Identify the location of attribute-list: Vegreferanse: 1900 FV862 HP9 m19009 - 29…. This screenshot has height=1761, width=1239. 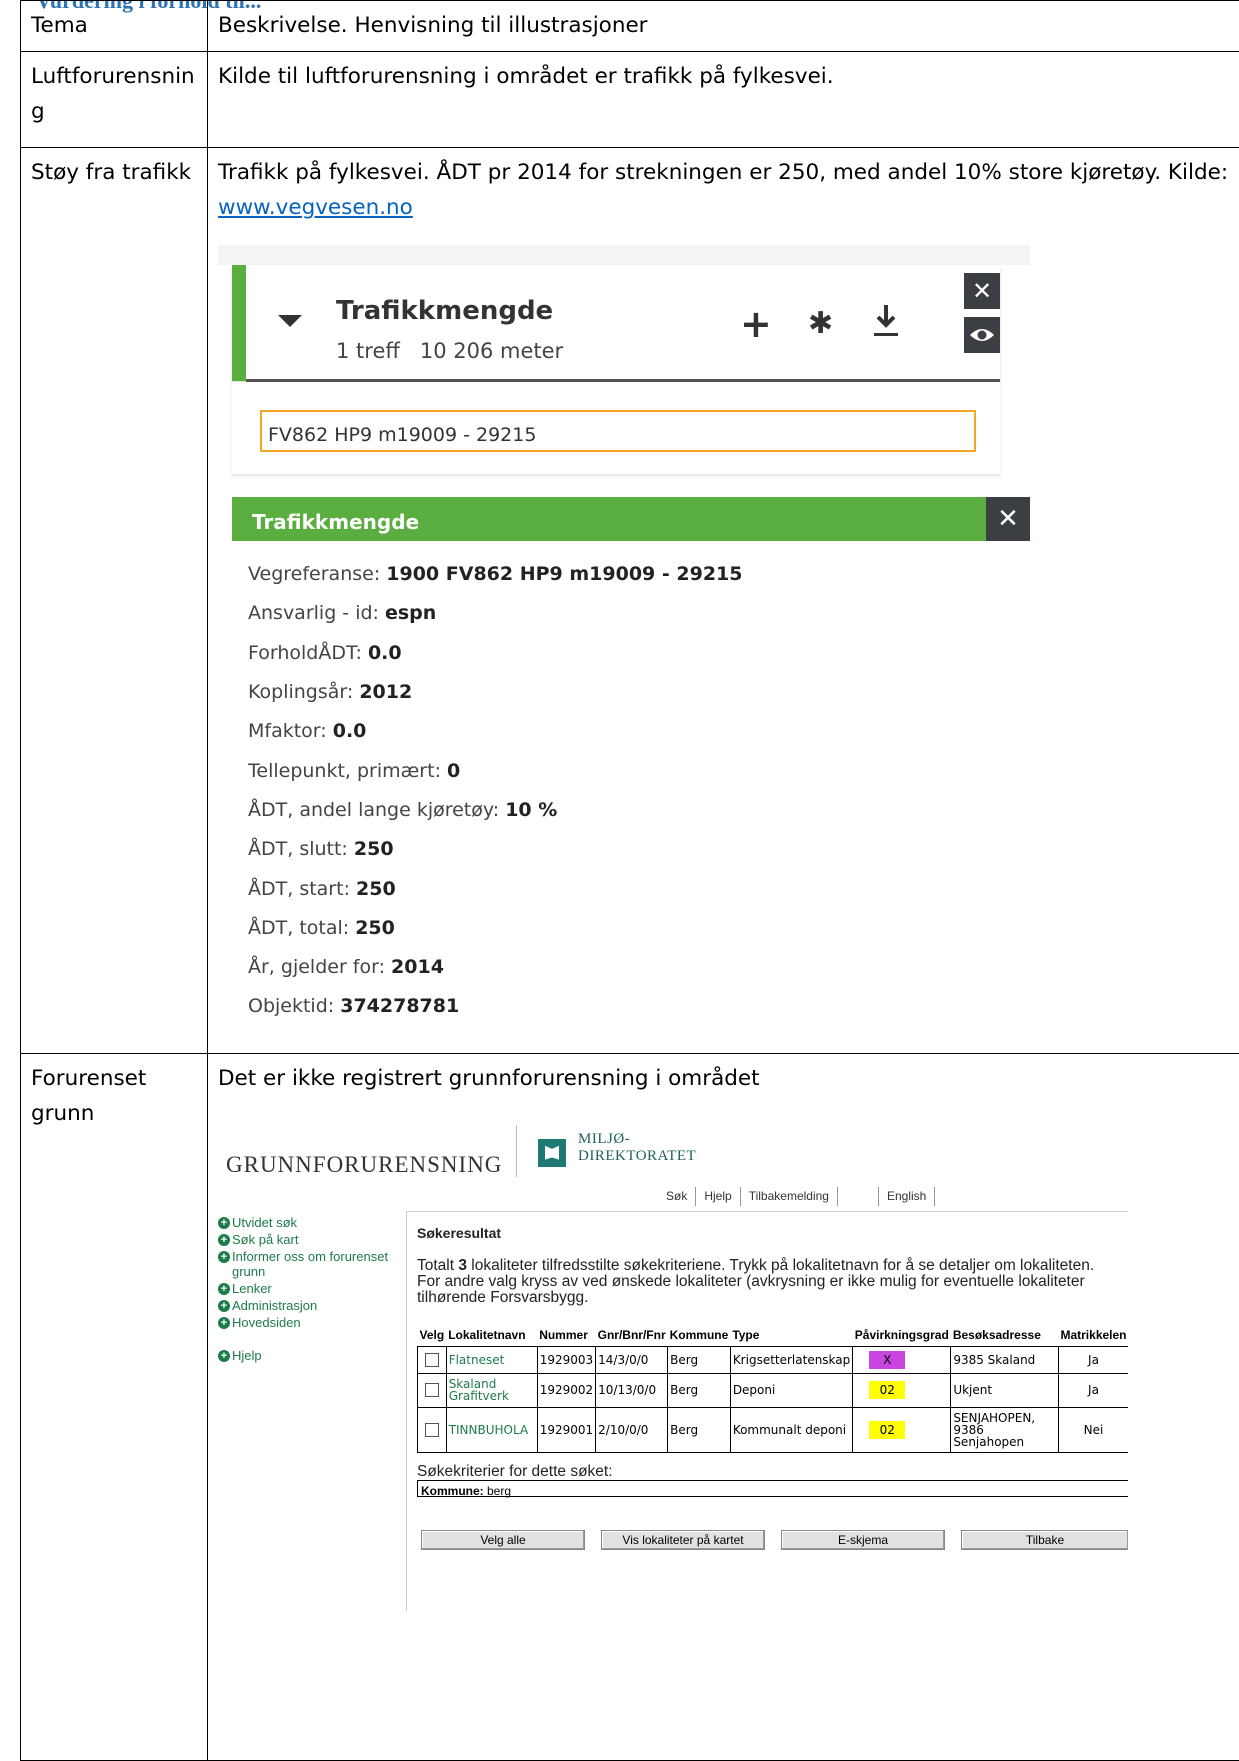
(495, 797).